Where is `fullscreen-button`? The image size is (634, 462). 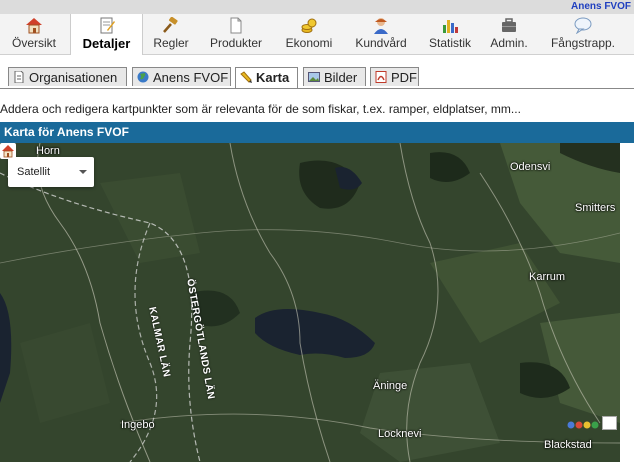 fullscreen-button is located at coordinates (609, 423).